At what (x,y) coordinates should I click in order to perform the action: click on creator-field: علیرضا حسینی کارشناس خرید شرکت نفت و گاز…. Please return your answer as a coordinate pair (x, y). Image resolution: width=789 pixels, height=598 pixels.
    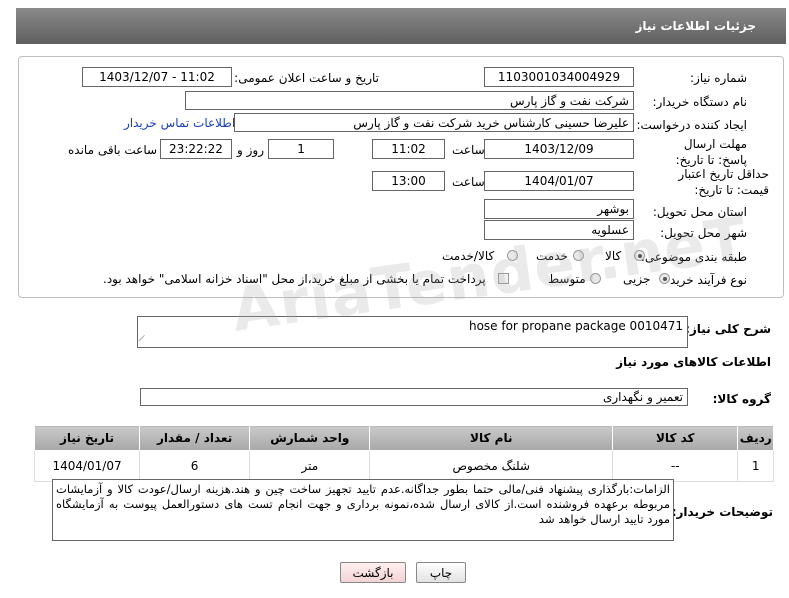
    Looking at the image, I should click on (434, 122).